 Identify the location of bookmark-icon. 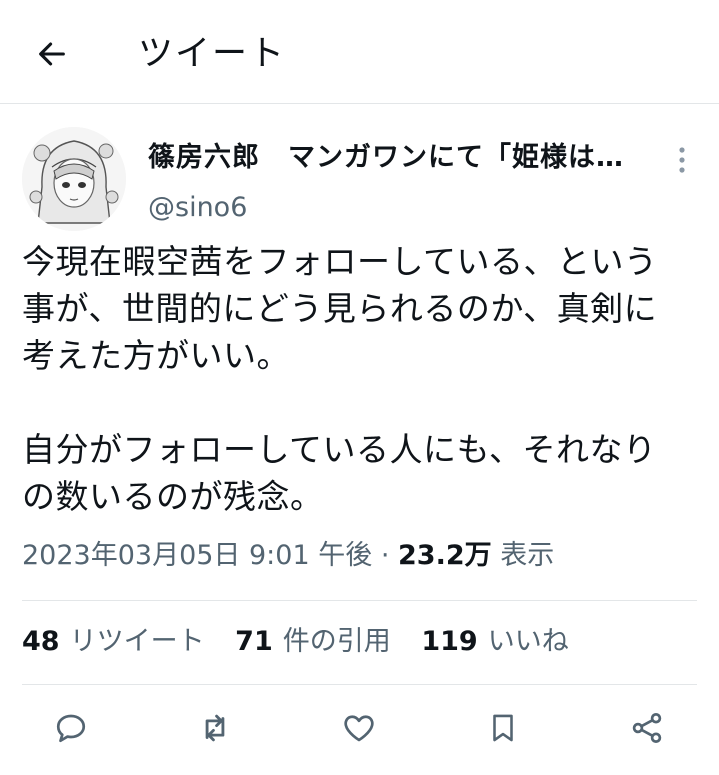
(503, 728).